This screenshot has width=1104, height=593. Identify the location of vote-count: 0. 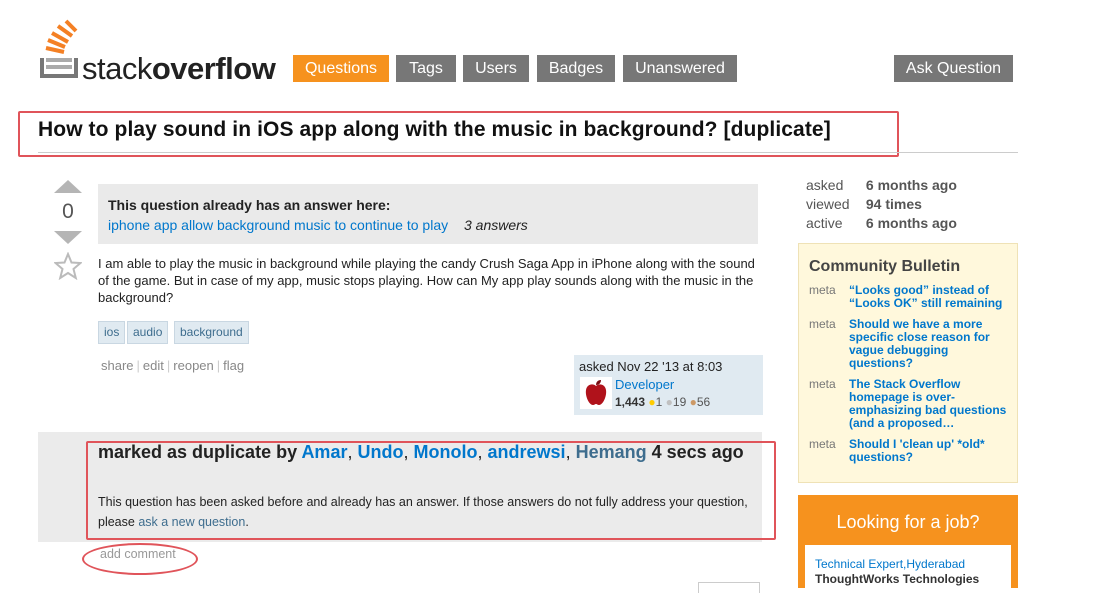
(68, 211).